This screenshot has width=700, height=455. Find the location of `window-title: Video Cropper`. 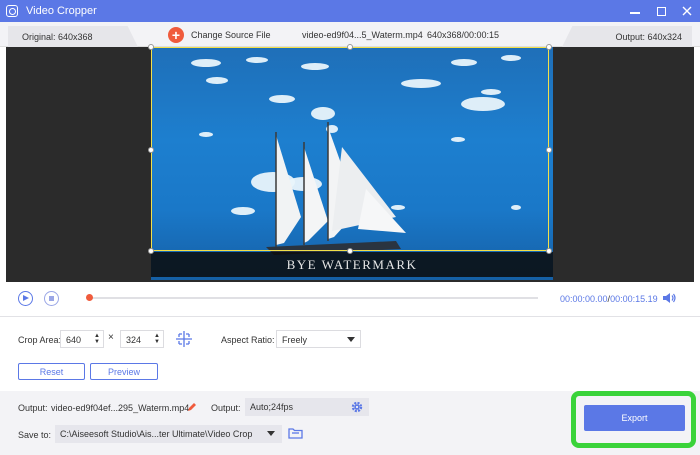

window-title: Video Cropper is located at coordinates (61, 11).